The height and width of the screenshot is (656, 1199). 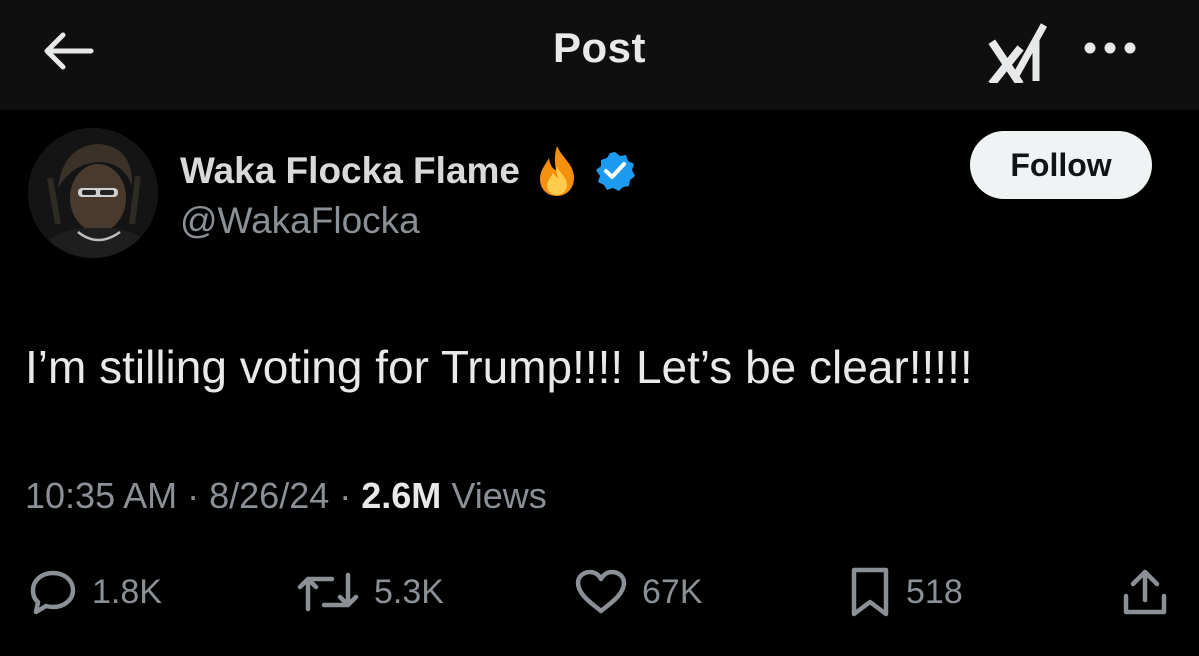 I want to click on share-icon, so click(x=1145, y=592).